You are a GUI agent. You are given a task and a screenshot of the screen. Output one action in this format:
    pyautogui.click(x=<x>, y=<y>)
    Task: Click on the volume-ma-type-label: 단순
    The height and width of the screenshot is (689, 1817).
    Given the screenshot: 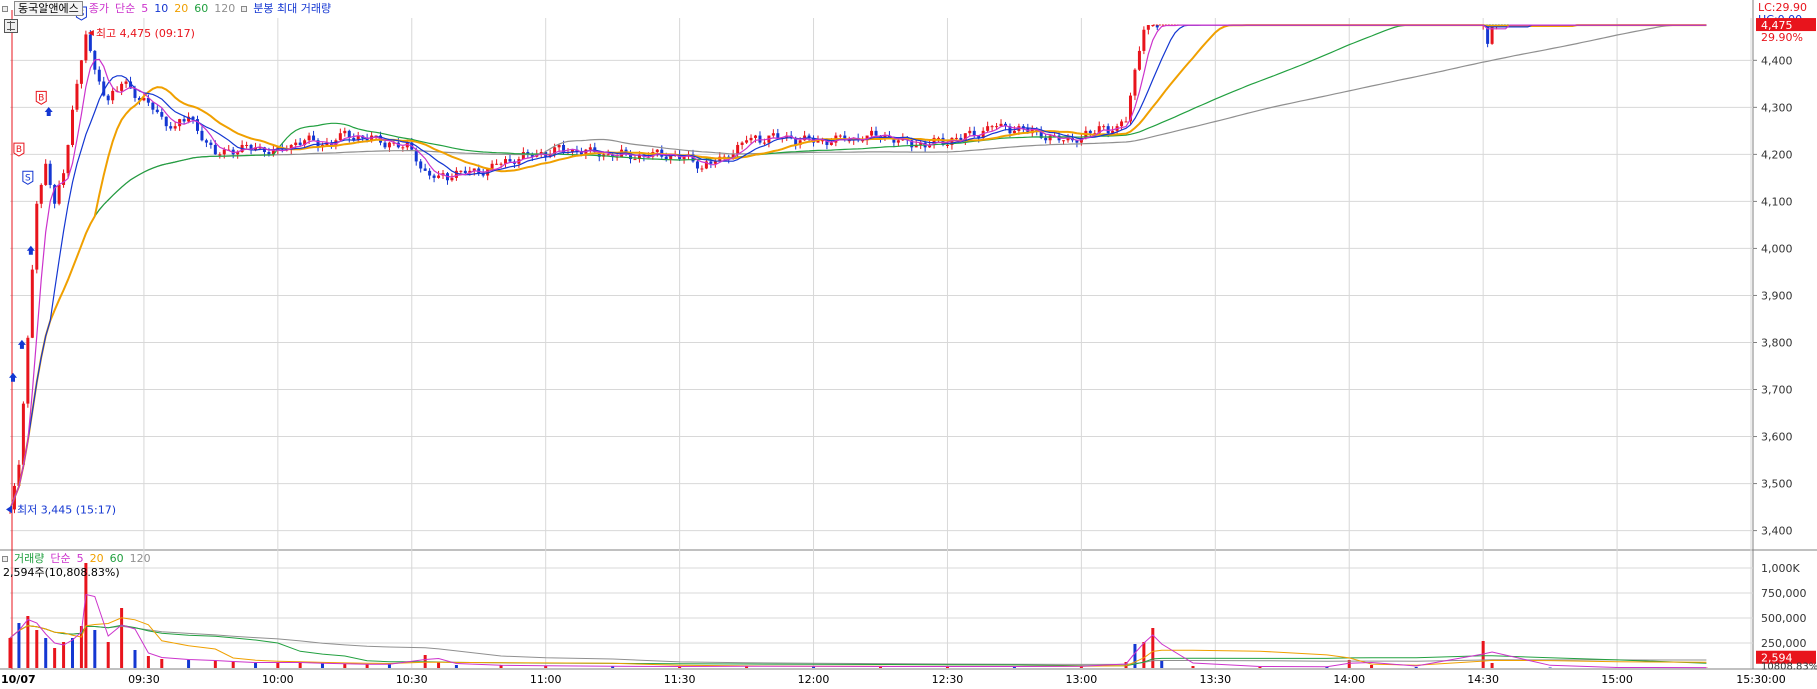 What is the action you would take?
    pyautogui.click(x=60, y=558)
    